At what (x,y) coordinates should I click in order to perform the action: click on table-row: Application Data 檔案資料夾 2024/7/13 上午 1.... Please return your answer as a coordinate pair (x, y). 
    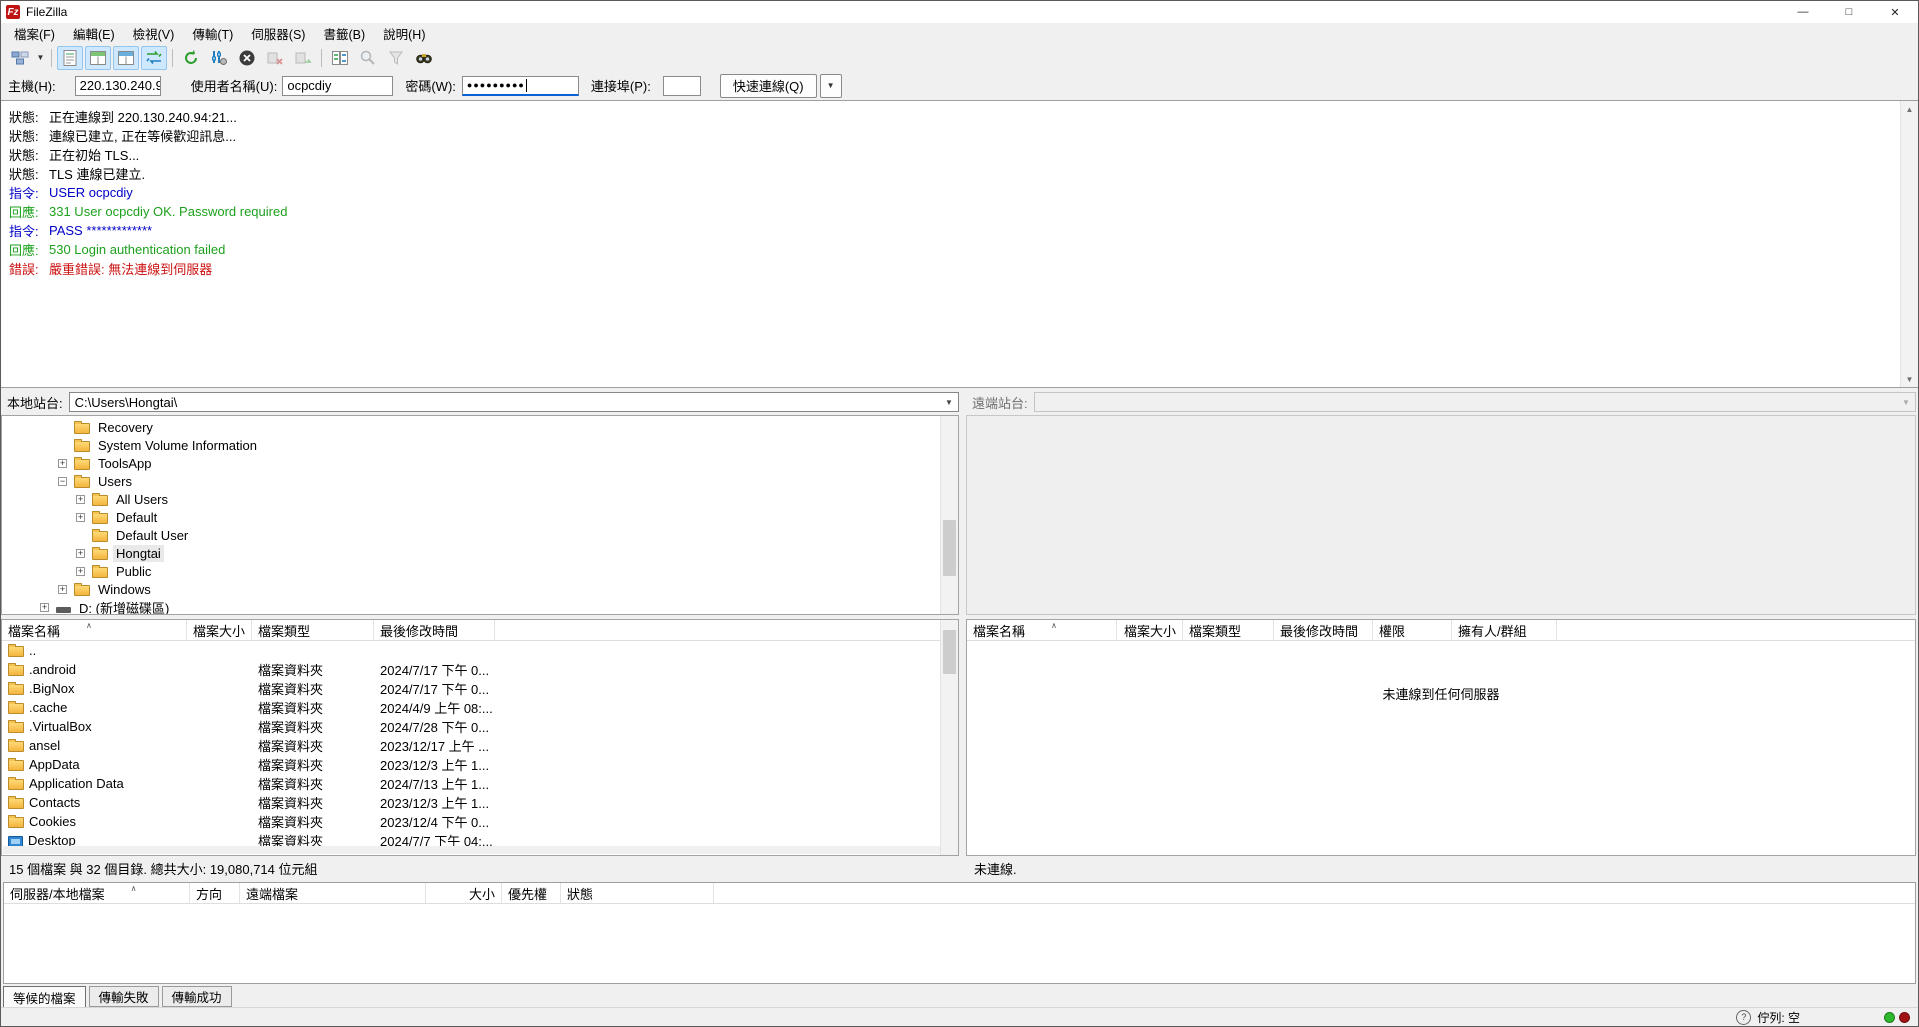
    Looking at the image, I should click on (480, 783).